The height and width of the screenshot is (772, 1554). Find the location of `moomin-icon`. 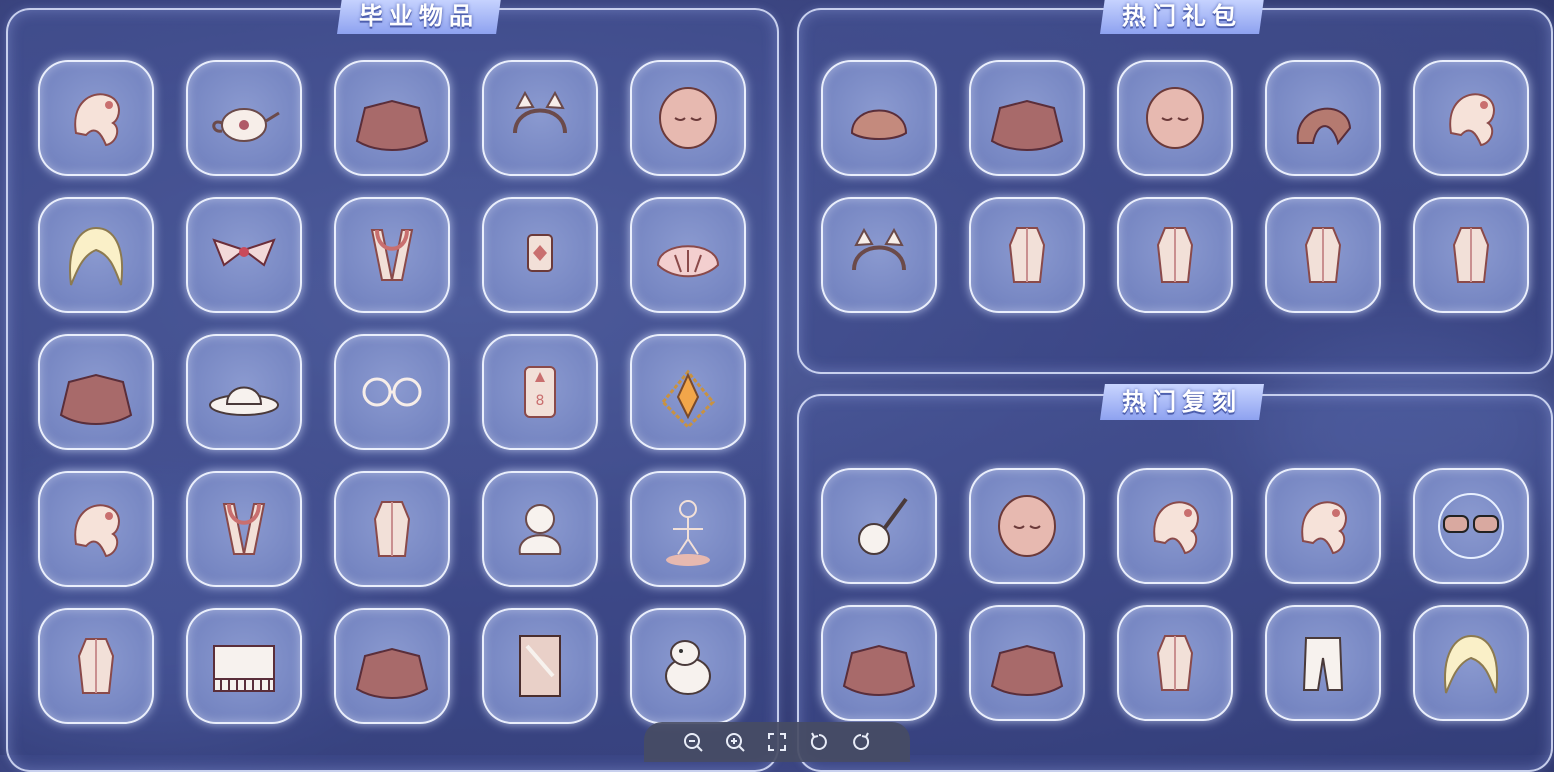

moomin-icon is located at coordinates (688, 667).